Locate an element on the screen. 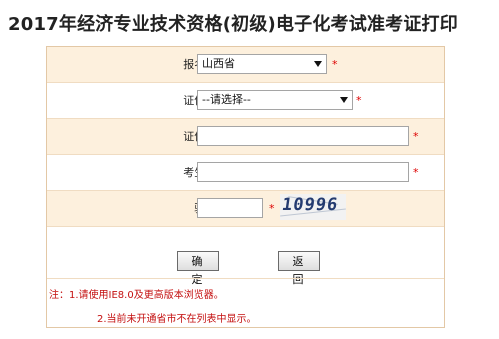 Image resolution: width=499 pixels, height=339 pixels. captcha-row: 验证码: * 10996 is located at coordinates (245, 208).